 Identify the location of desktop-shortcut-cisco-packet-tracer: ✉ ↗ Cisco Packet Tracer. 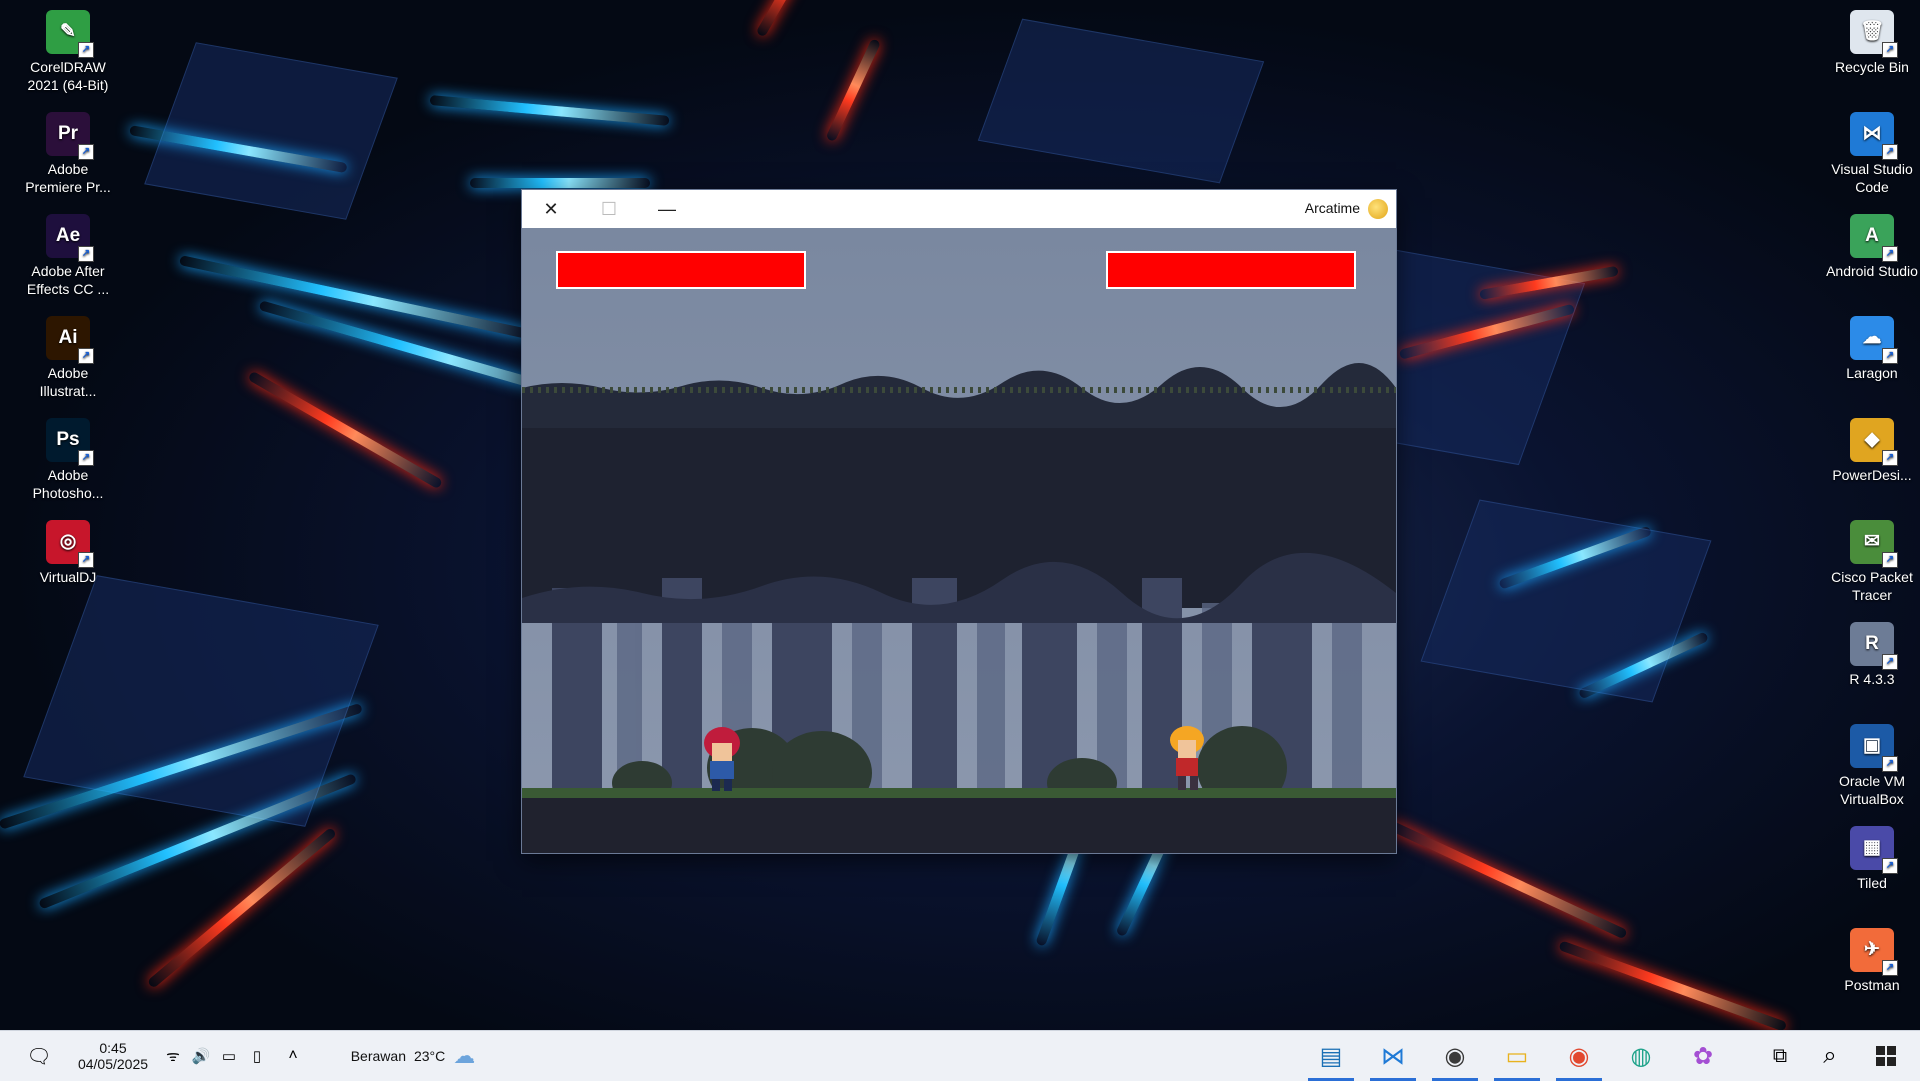
(1871, 562).